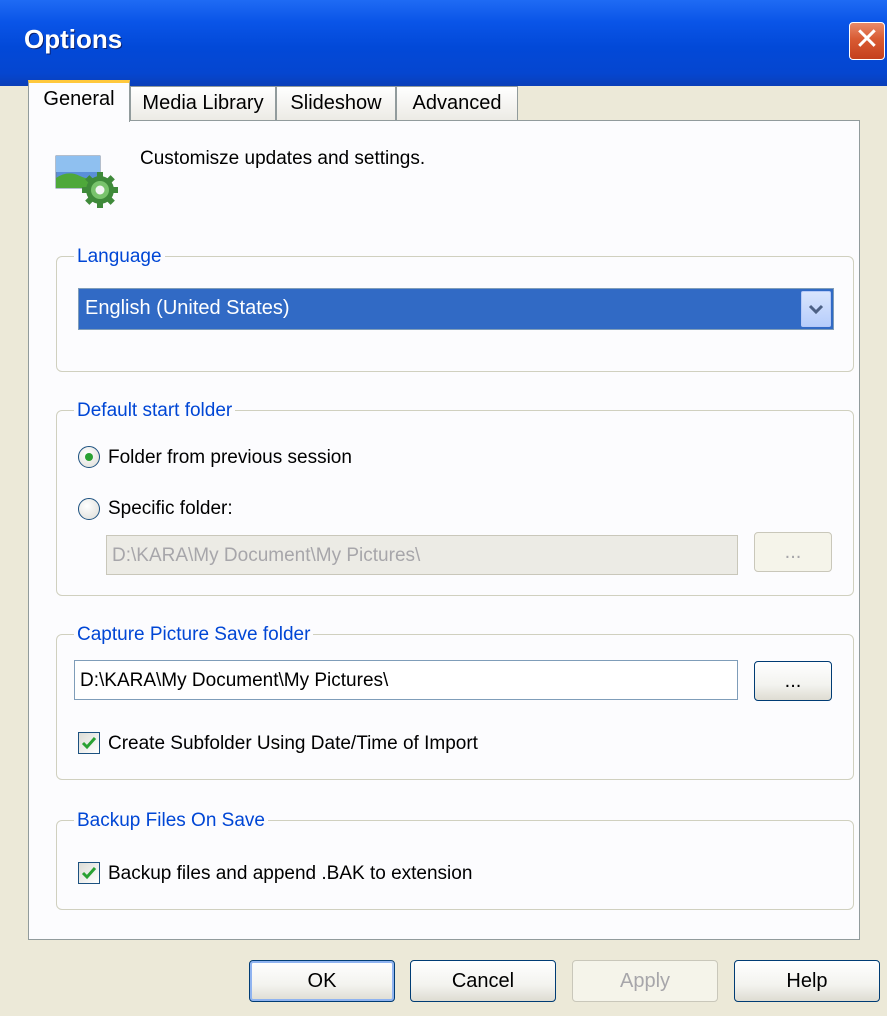 The height and width of the screenshot is (1016, 887). I want to click on create-subfolder-checkbox, so click(89, 743).